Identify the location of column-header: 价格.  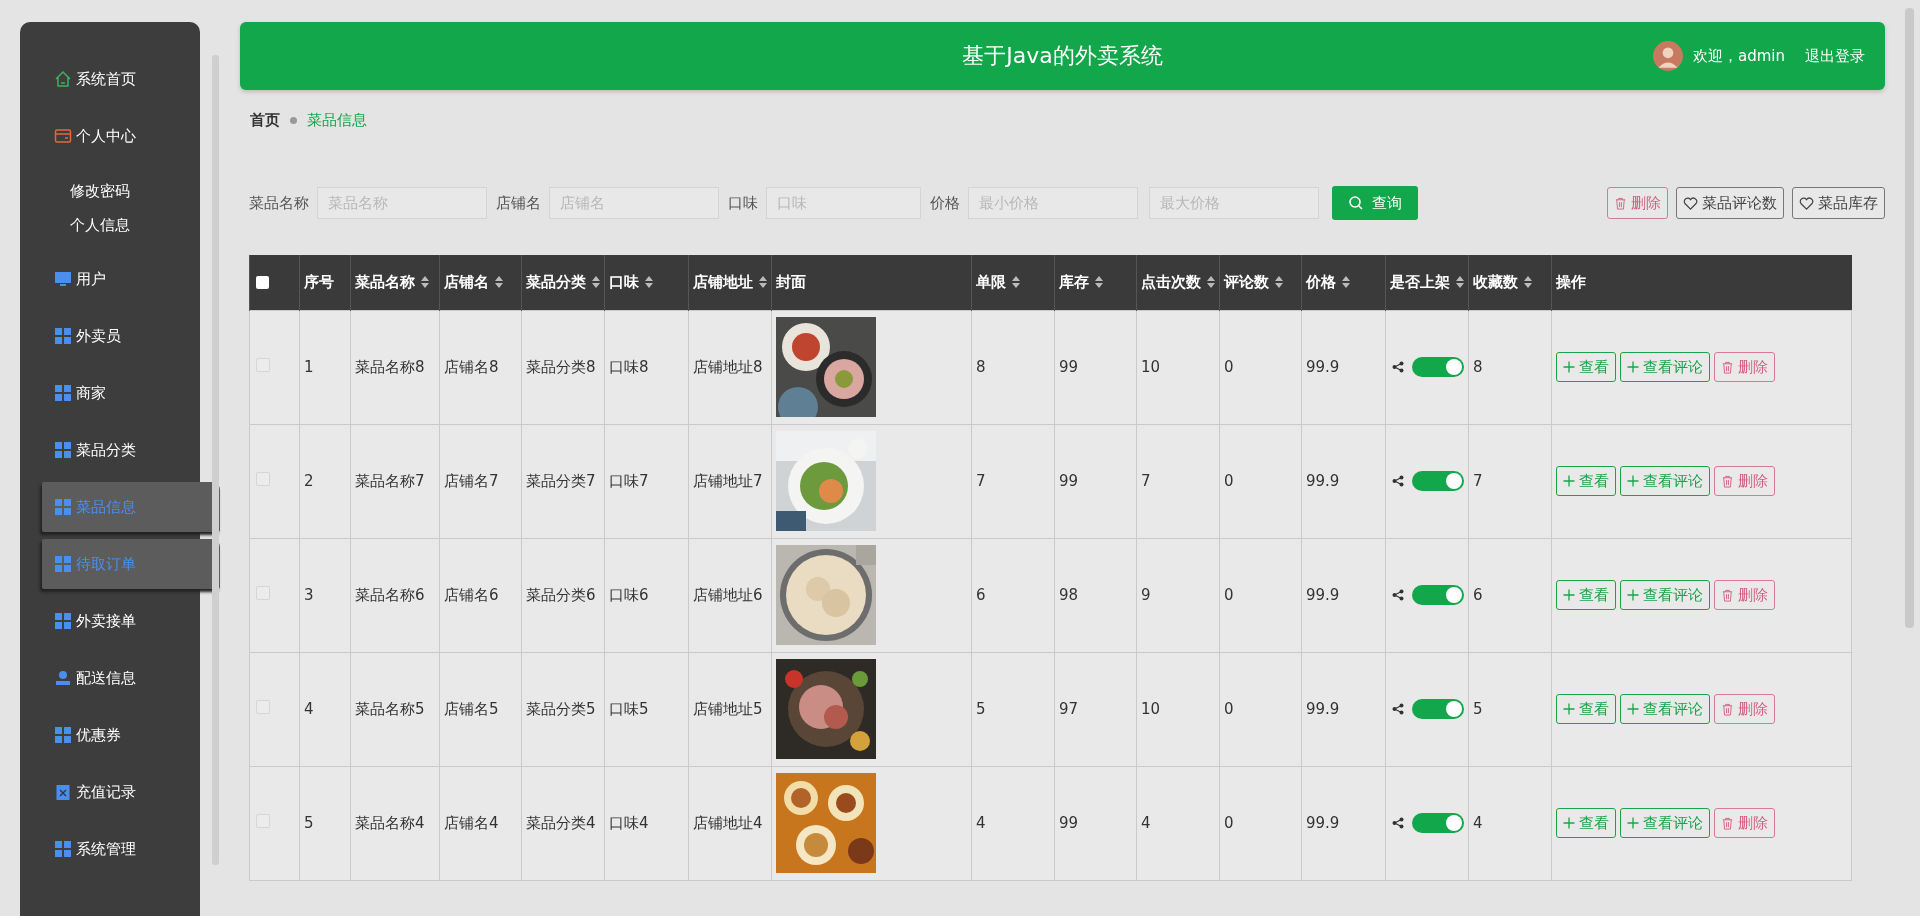
(1328, 282).